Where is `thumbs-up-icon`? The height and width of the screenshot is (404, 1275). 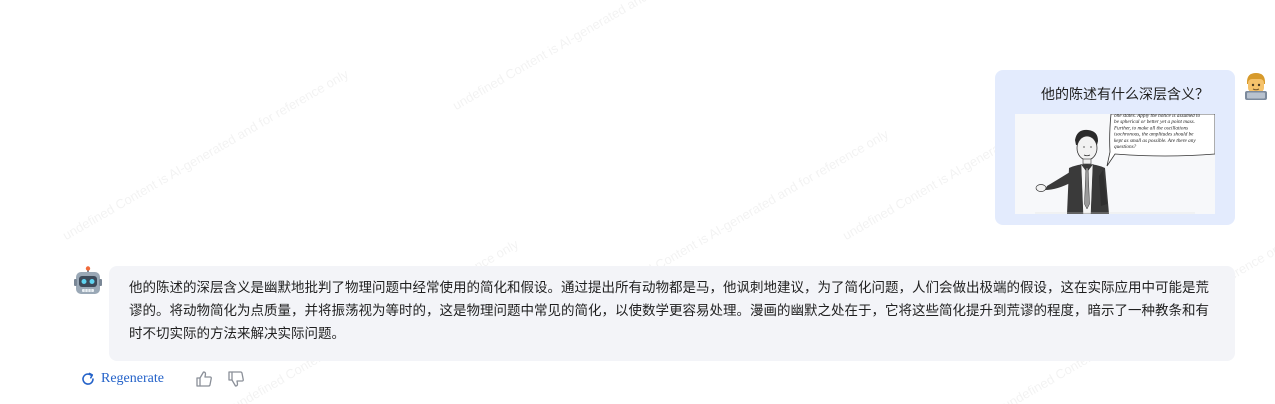
thumbs-up-icon is located at coordinates (204, 379).